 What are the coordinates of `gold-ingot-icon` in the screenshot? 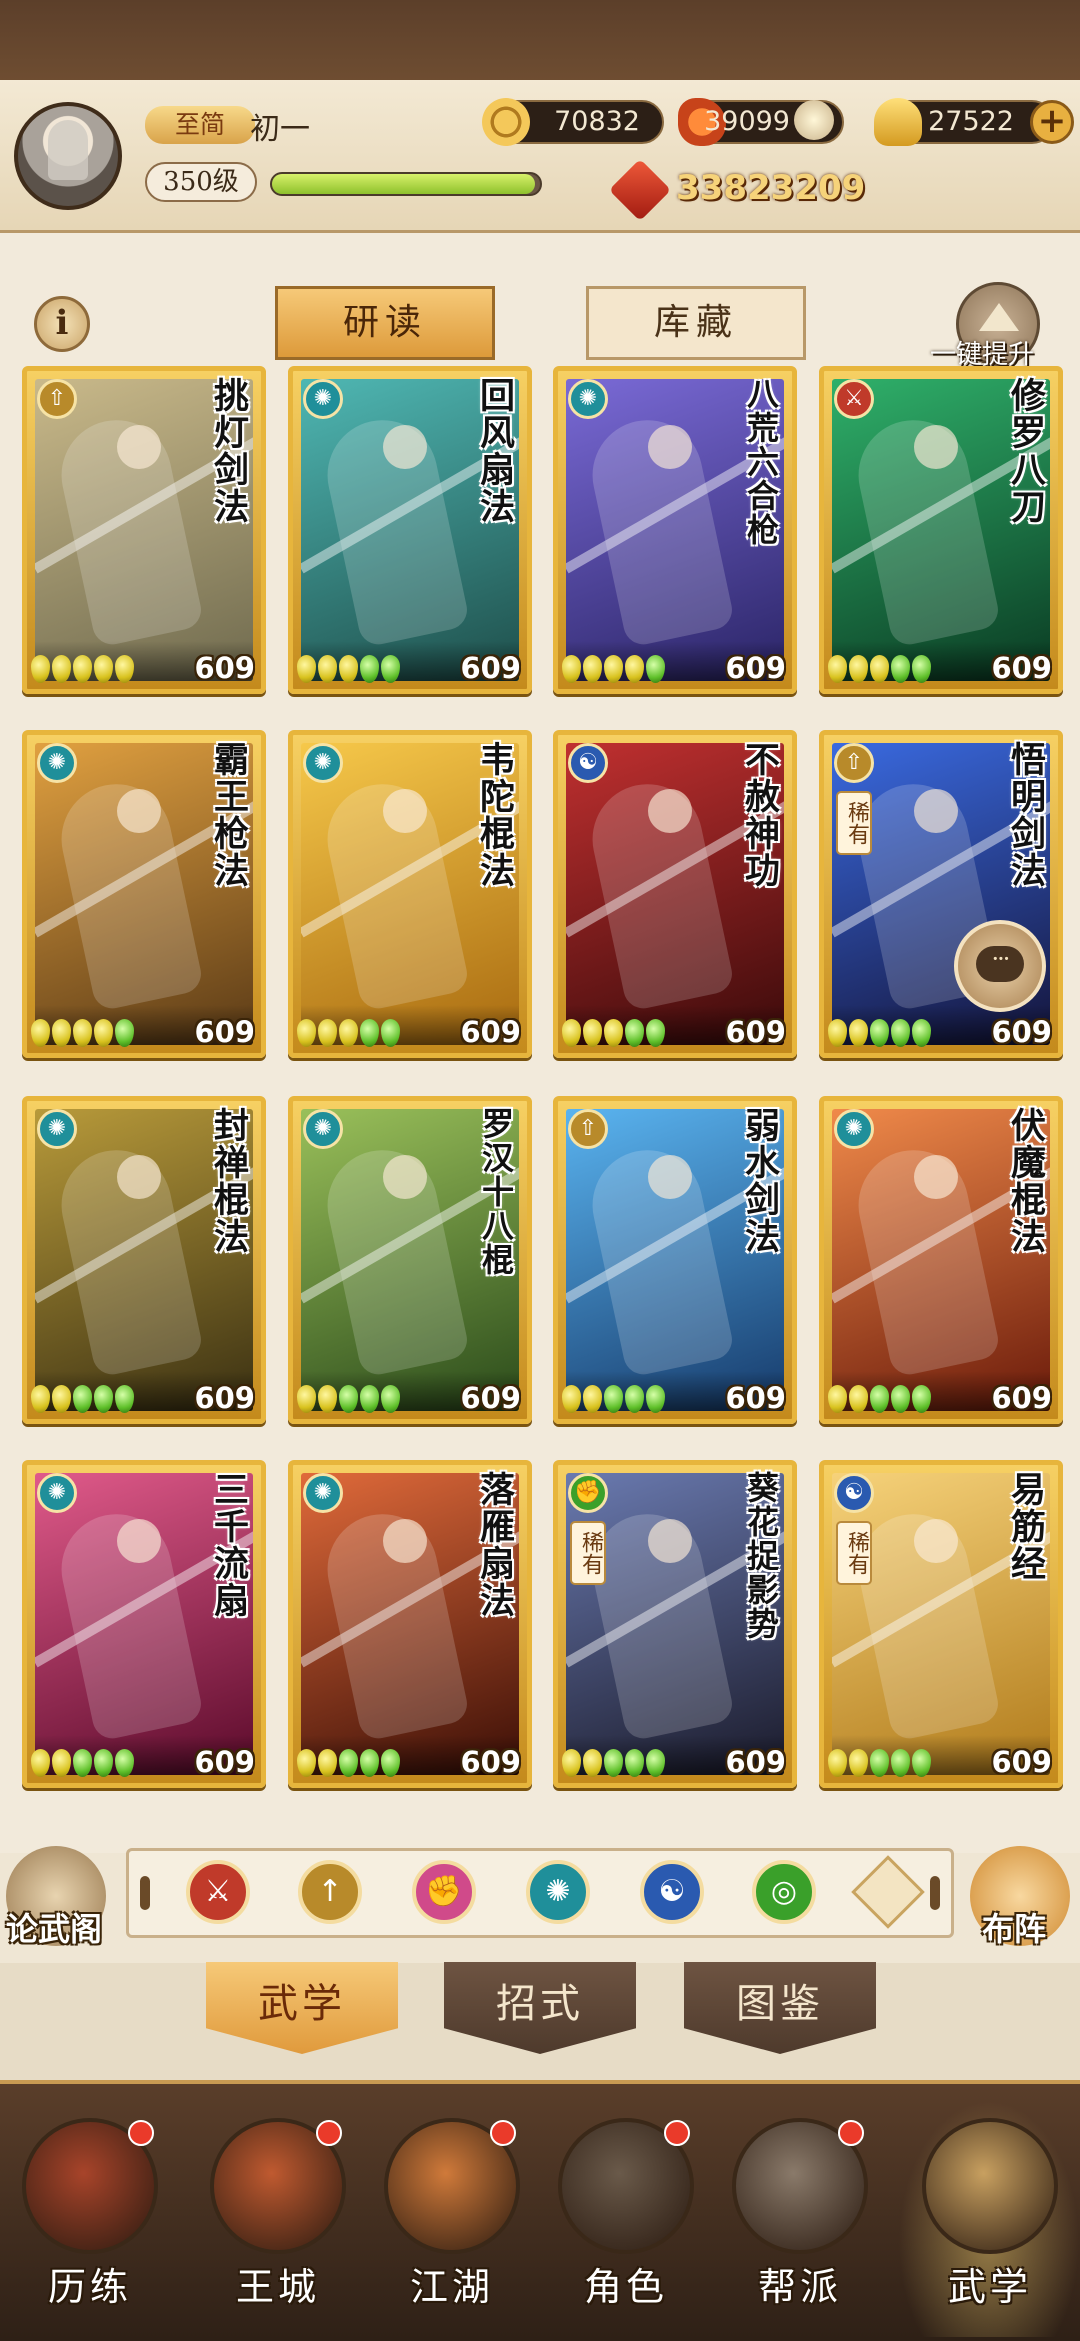 It's located at (898, 122).